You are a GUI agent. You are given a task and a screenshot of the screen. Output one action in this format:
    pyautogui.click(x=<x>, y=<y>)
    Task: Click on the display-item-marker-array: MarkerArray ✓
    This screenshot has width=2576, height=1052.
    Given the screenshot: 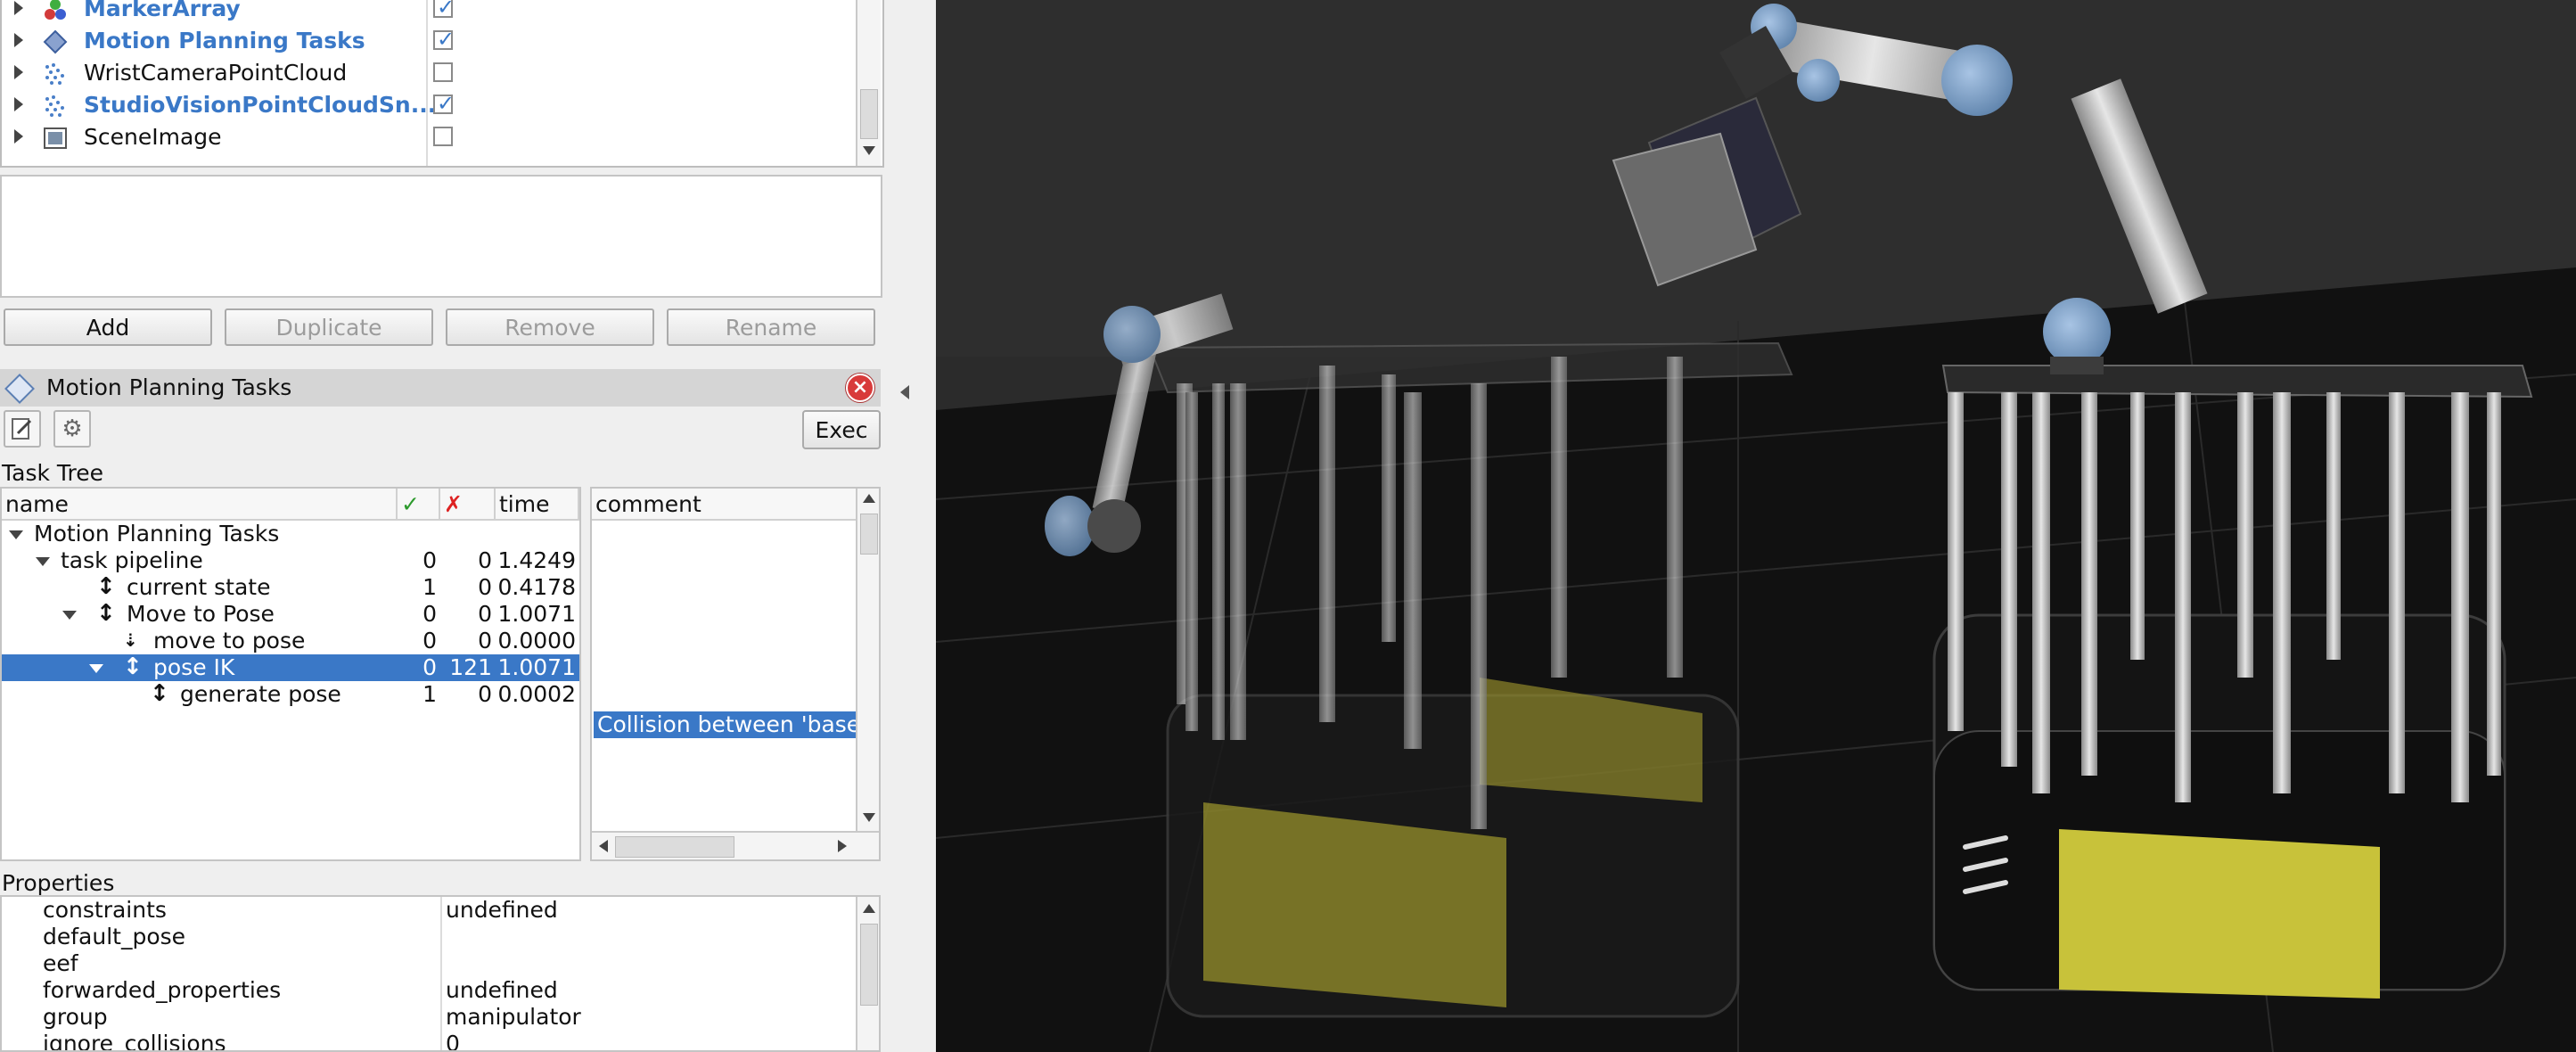 What is the action you would take?
    pyautogui.click(x=427, y=13)
    